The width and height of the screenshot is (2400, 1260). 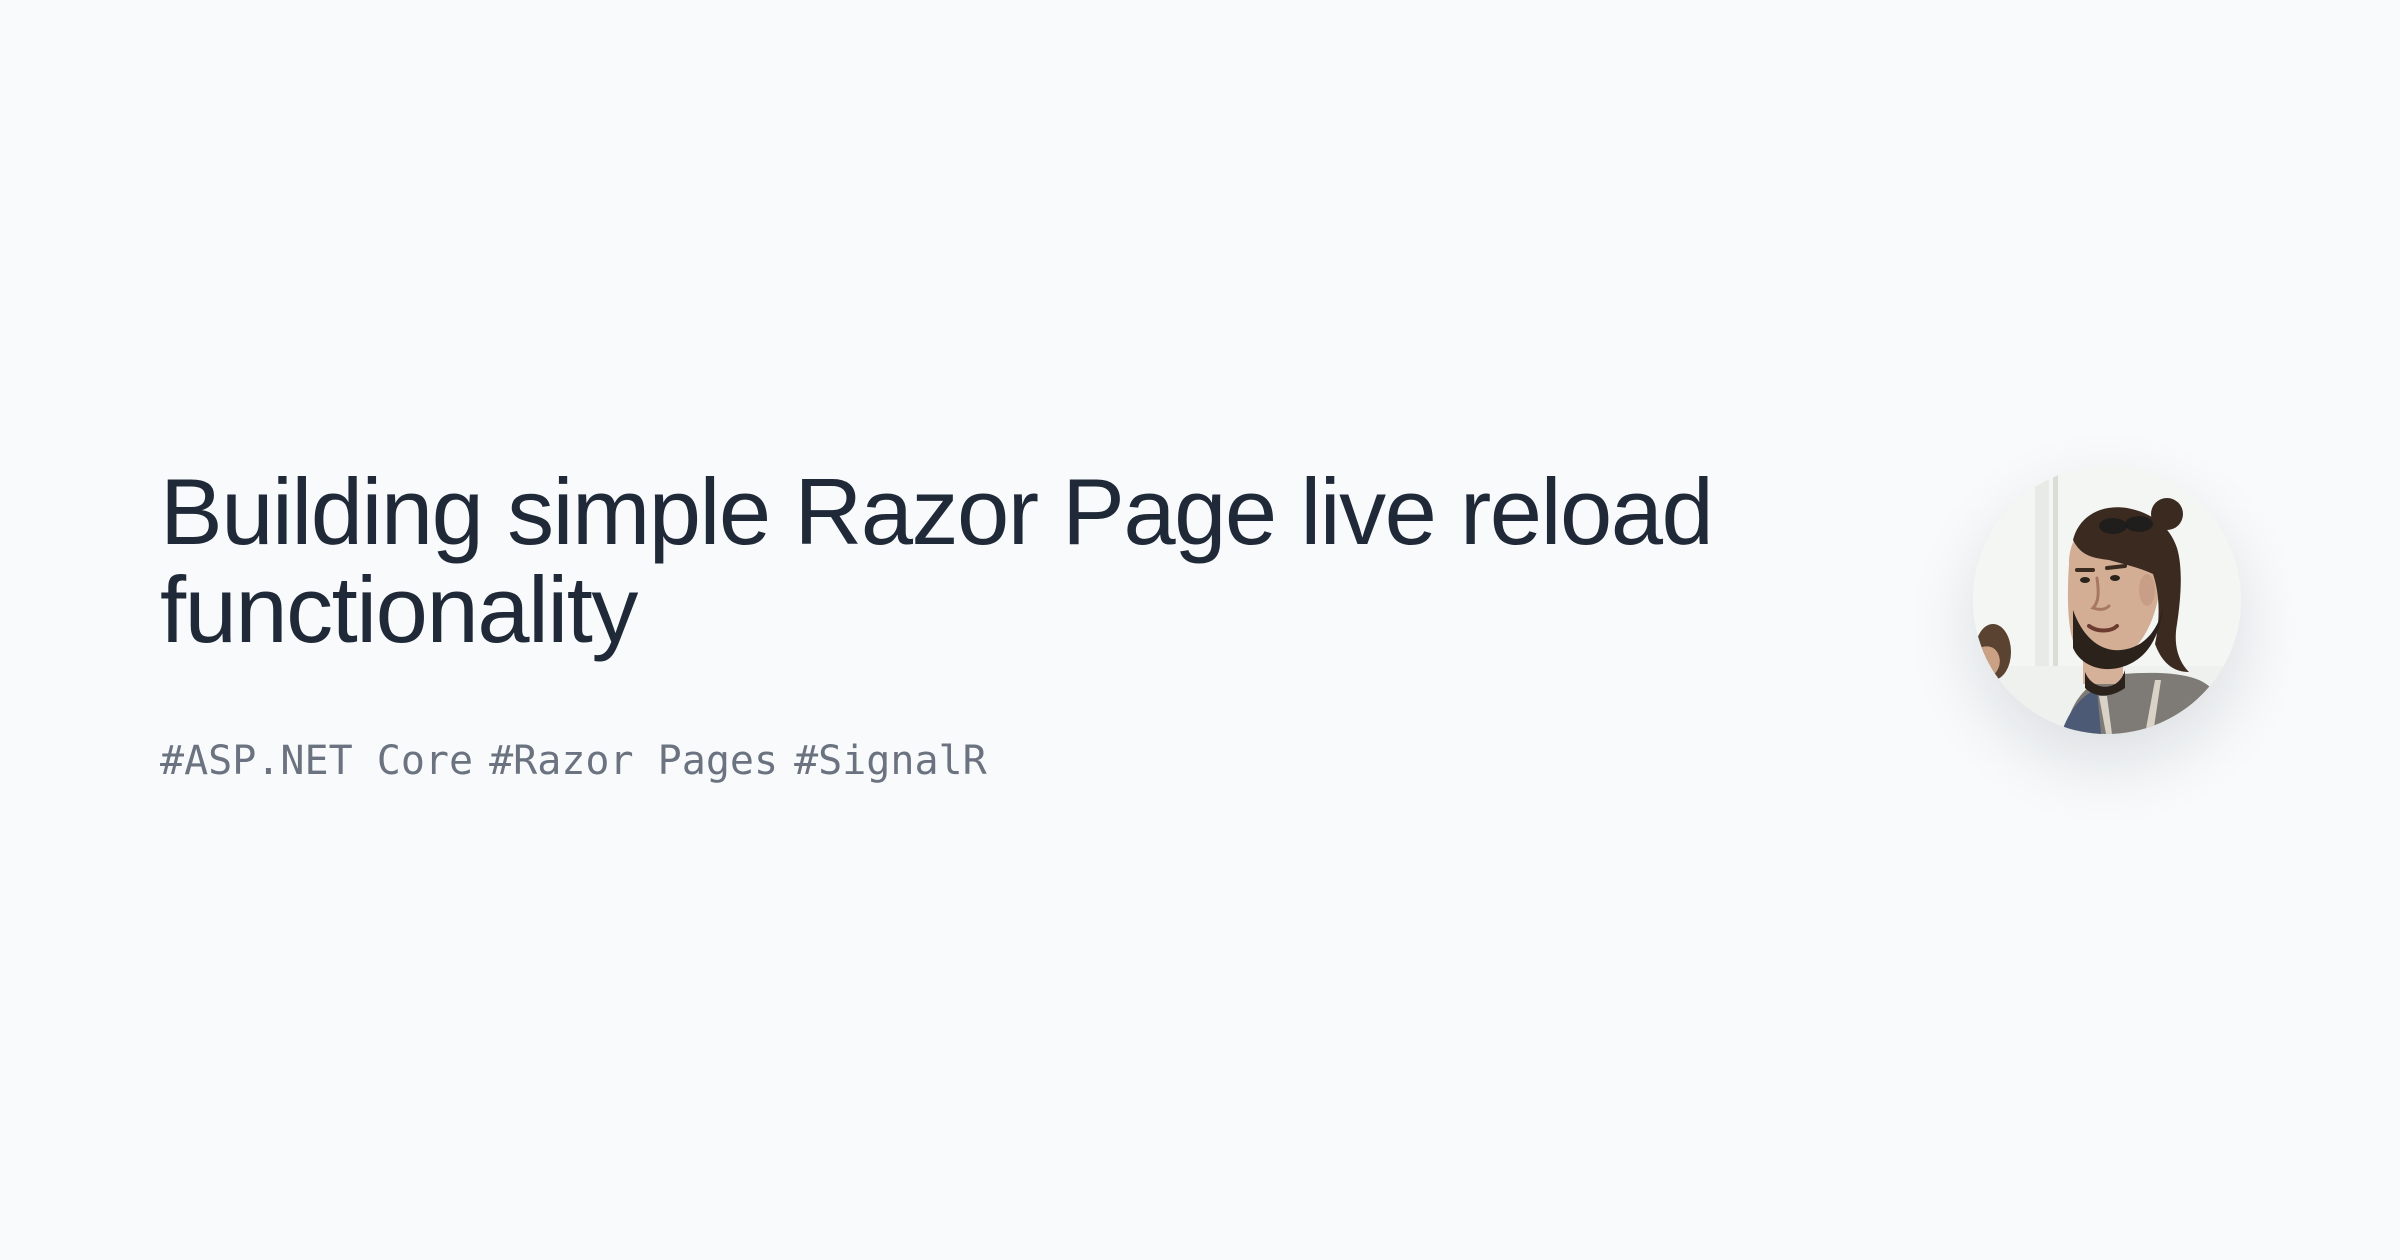 What do you see at coordinates (890, 761) in the screenshot?
I see `tag-signalr: #SignalR` at bounding box center [890, 761].